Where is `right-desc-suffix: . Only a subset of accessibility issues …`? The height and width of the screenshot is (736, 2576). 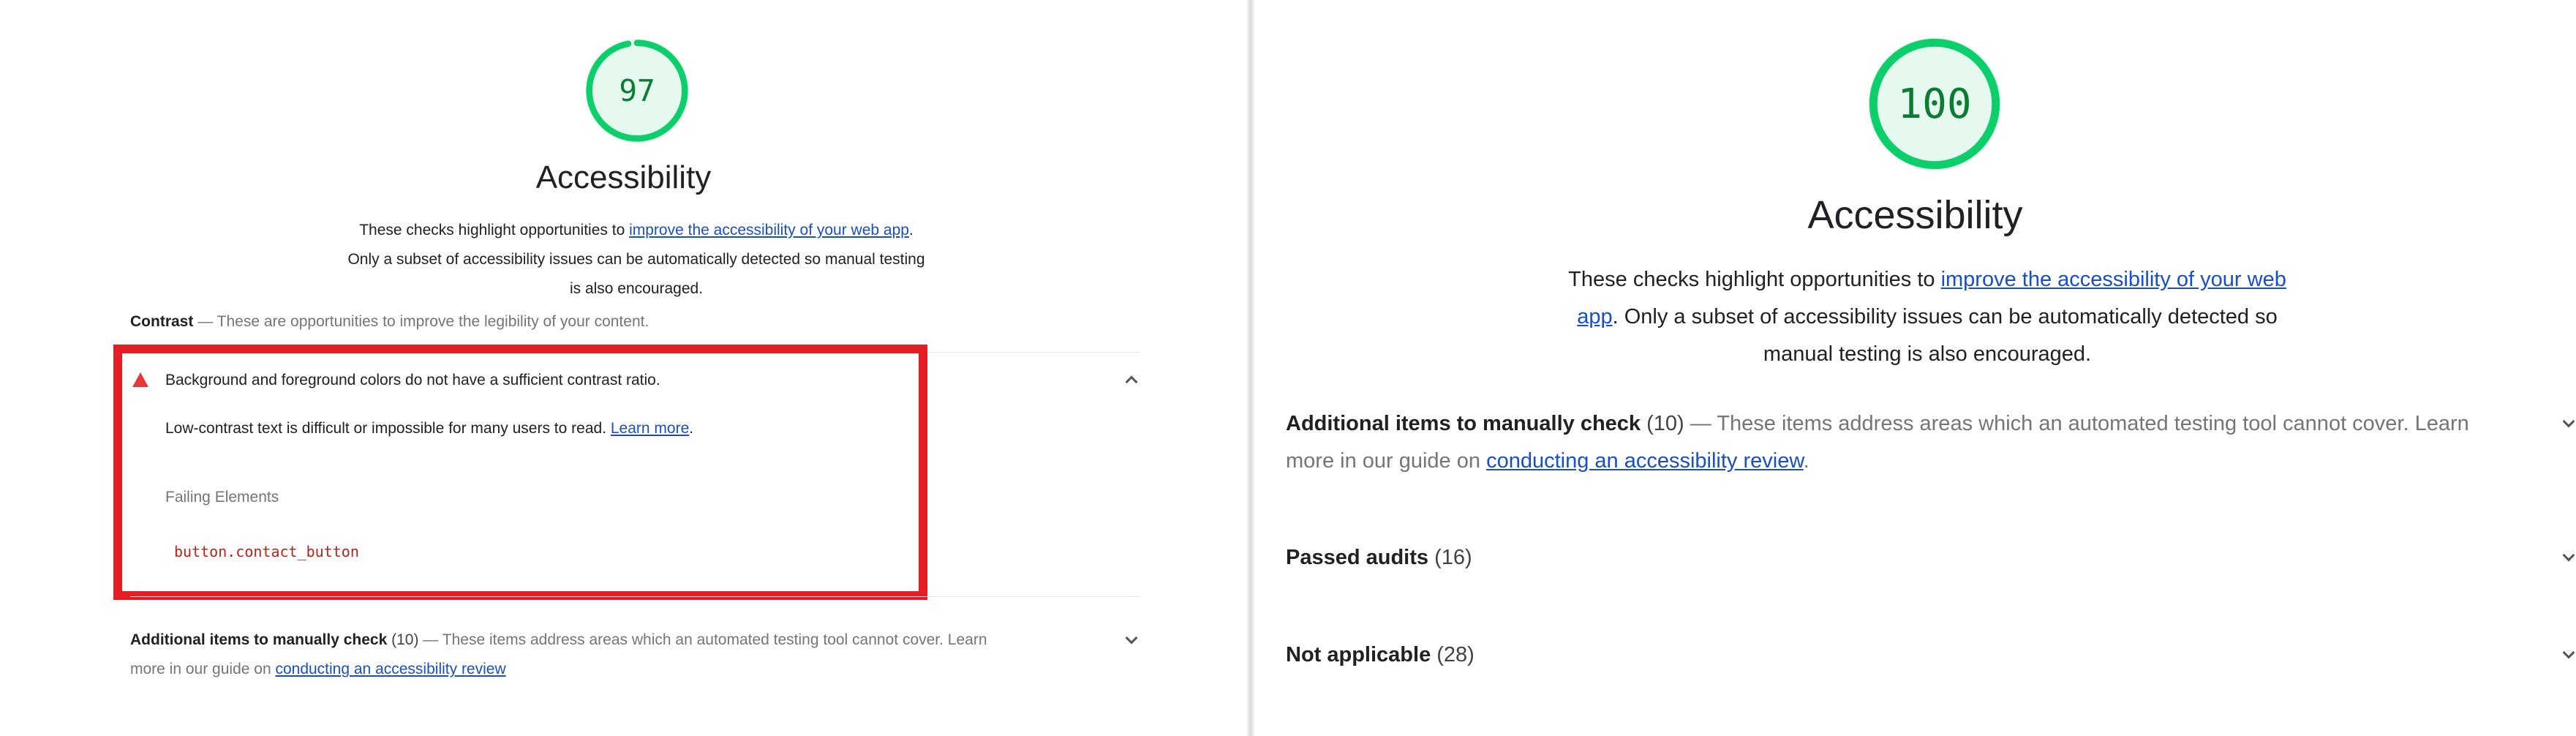
right-desc-suffix: . Only a subset of accessibility issues … is located at coordinates (1945, 335).